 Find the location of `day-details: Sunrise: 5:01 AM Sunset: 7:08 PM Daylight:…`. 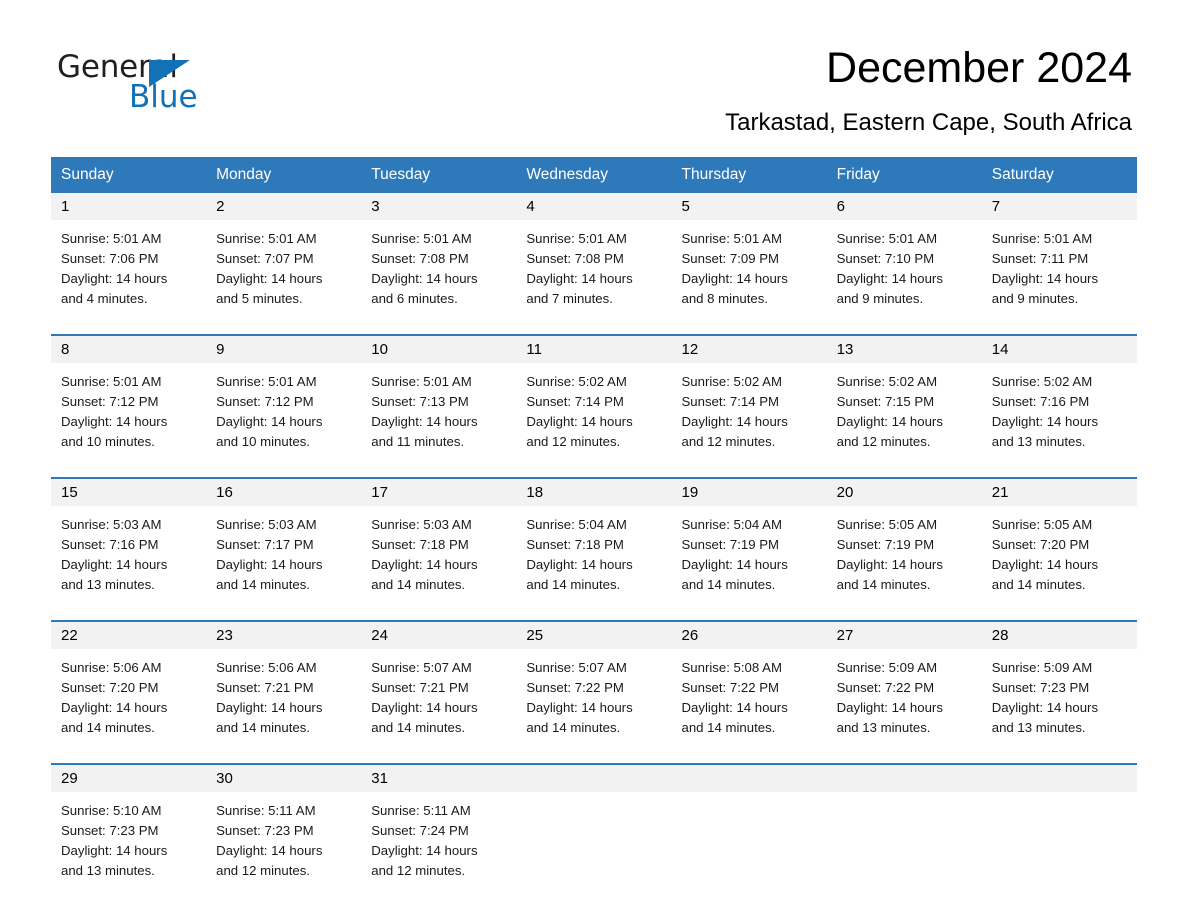

day-details: Sunrise: 5:01 AM Sunset: 7:08 PM Daylight:… is located at coordinates (593, 270).